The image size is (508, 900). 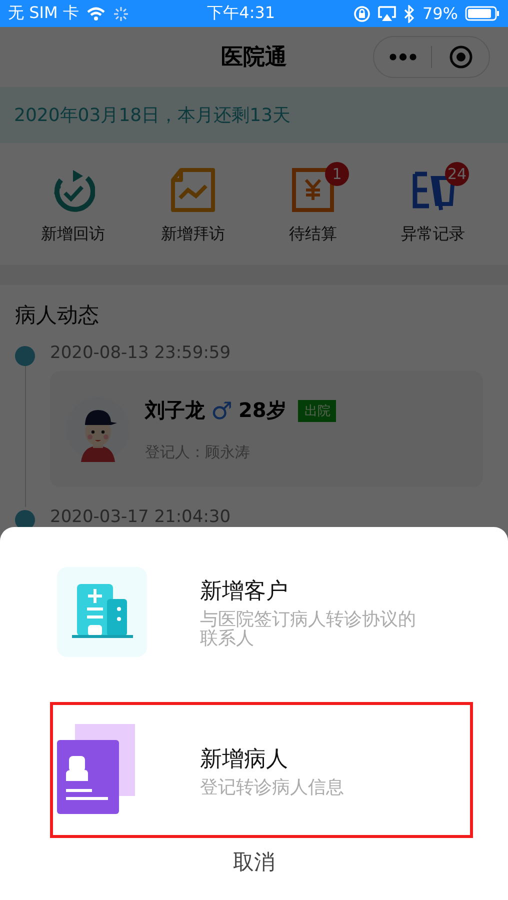 I want to click on option-description: 登记转诊病人信息, so click(x=272, y=787).